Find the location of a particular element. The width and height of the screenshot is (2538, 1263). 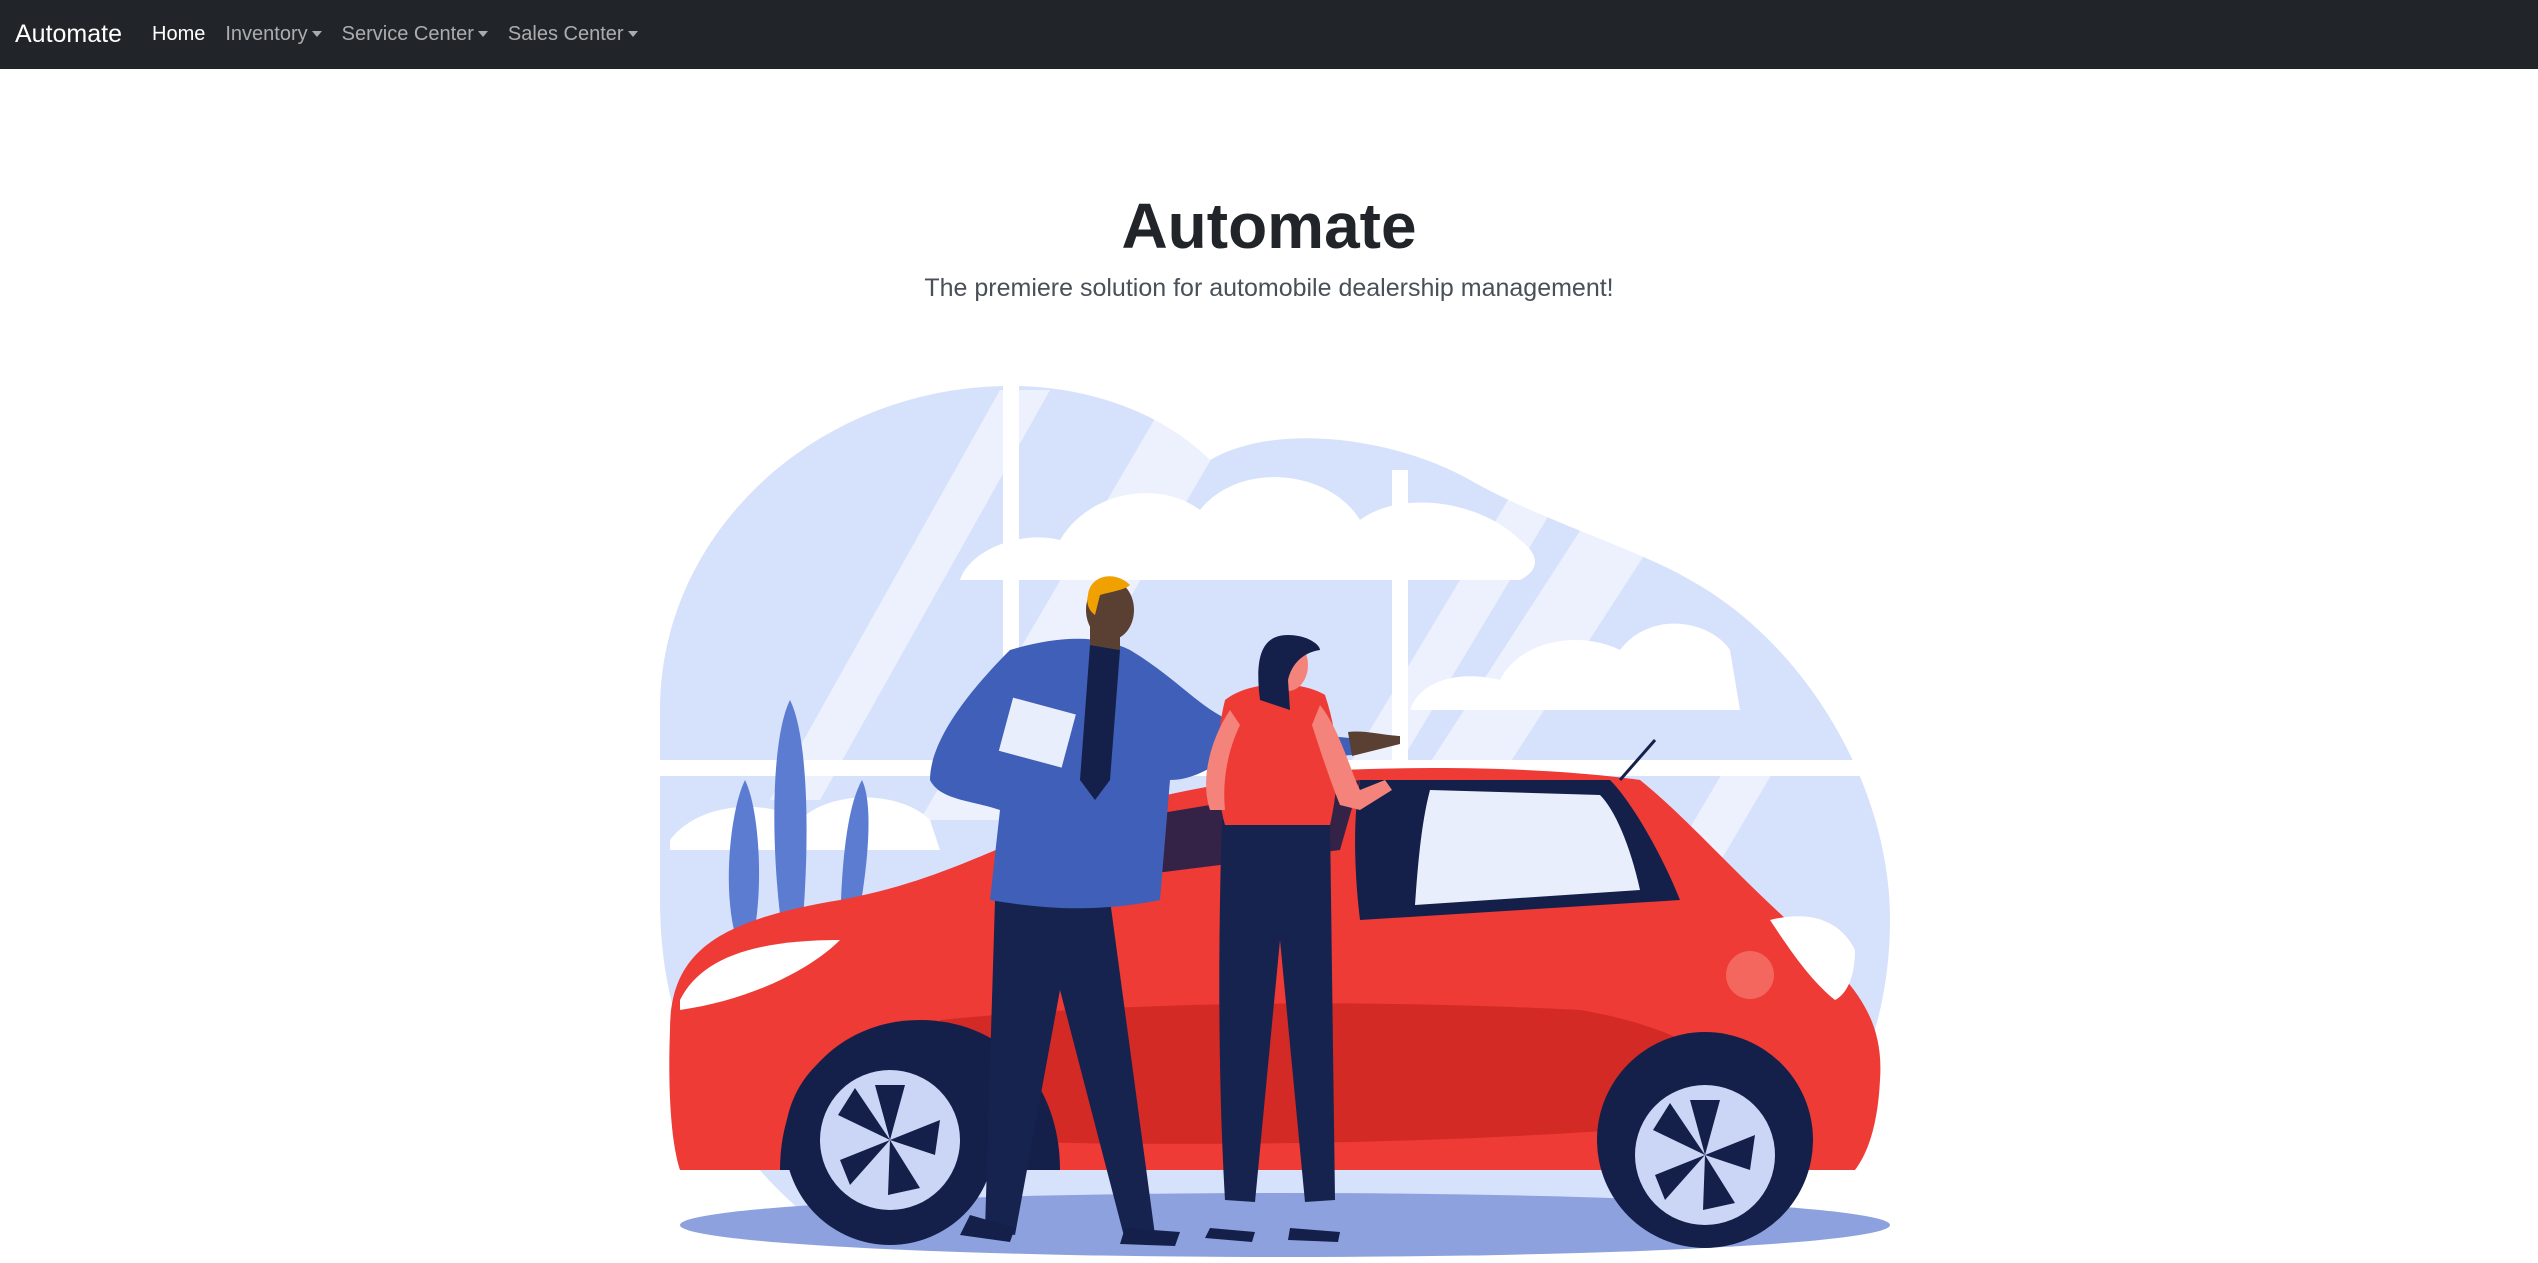

nav-sales-center-dropdown: Sales Center is located at coordinates (573, 34).